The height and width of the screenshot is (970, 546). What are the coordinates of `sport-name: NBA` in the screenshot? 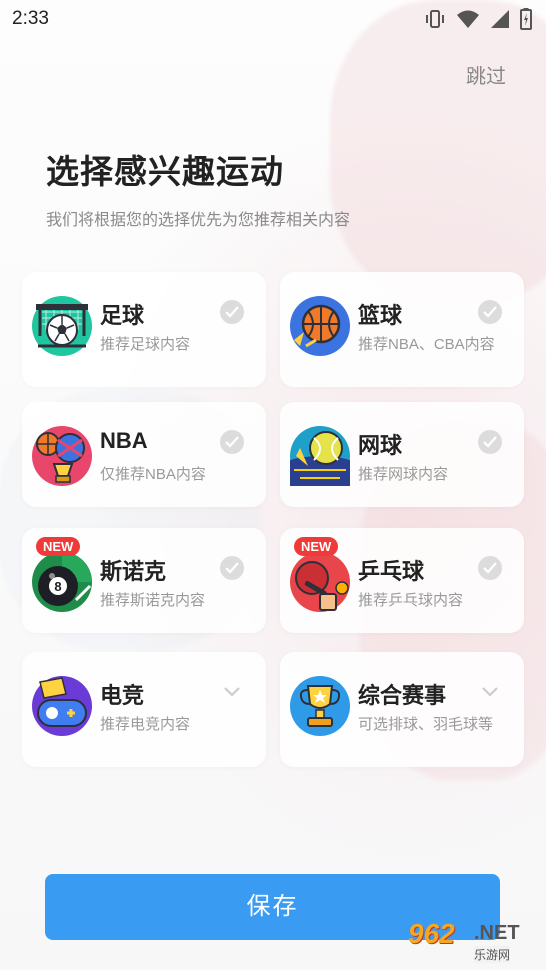 It's located at (124, 440).